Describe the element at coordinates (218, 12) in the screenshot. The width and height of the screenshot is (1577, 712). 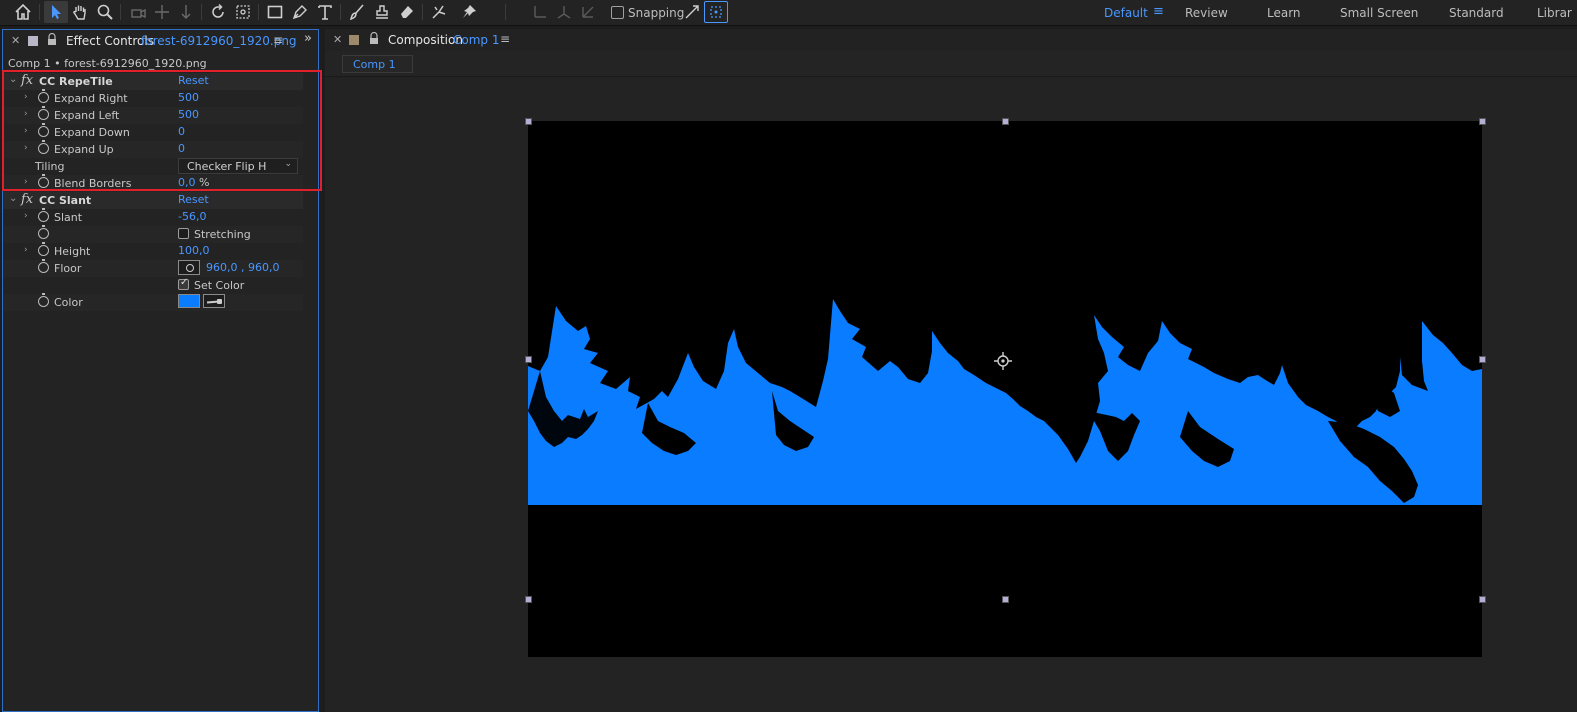
I see `rotate-tool-icon` at that location.